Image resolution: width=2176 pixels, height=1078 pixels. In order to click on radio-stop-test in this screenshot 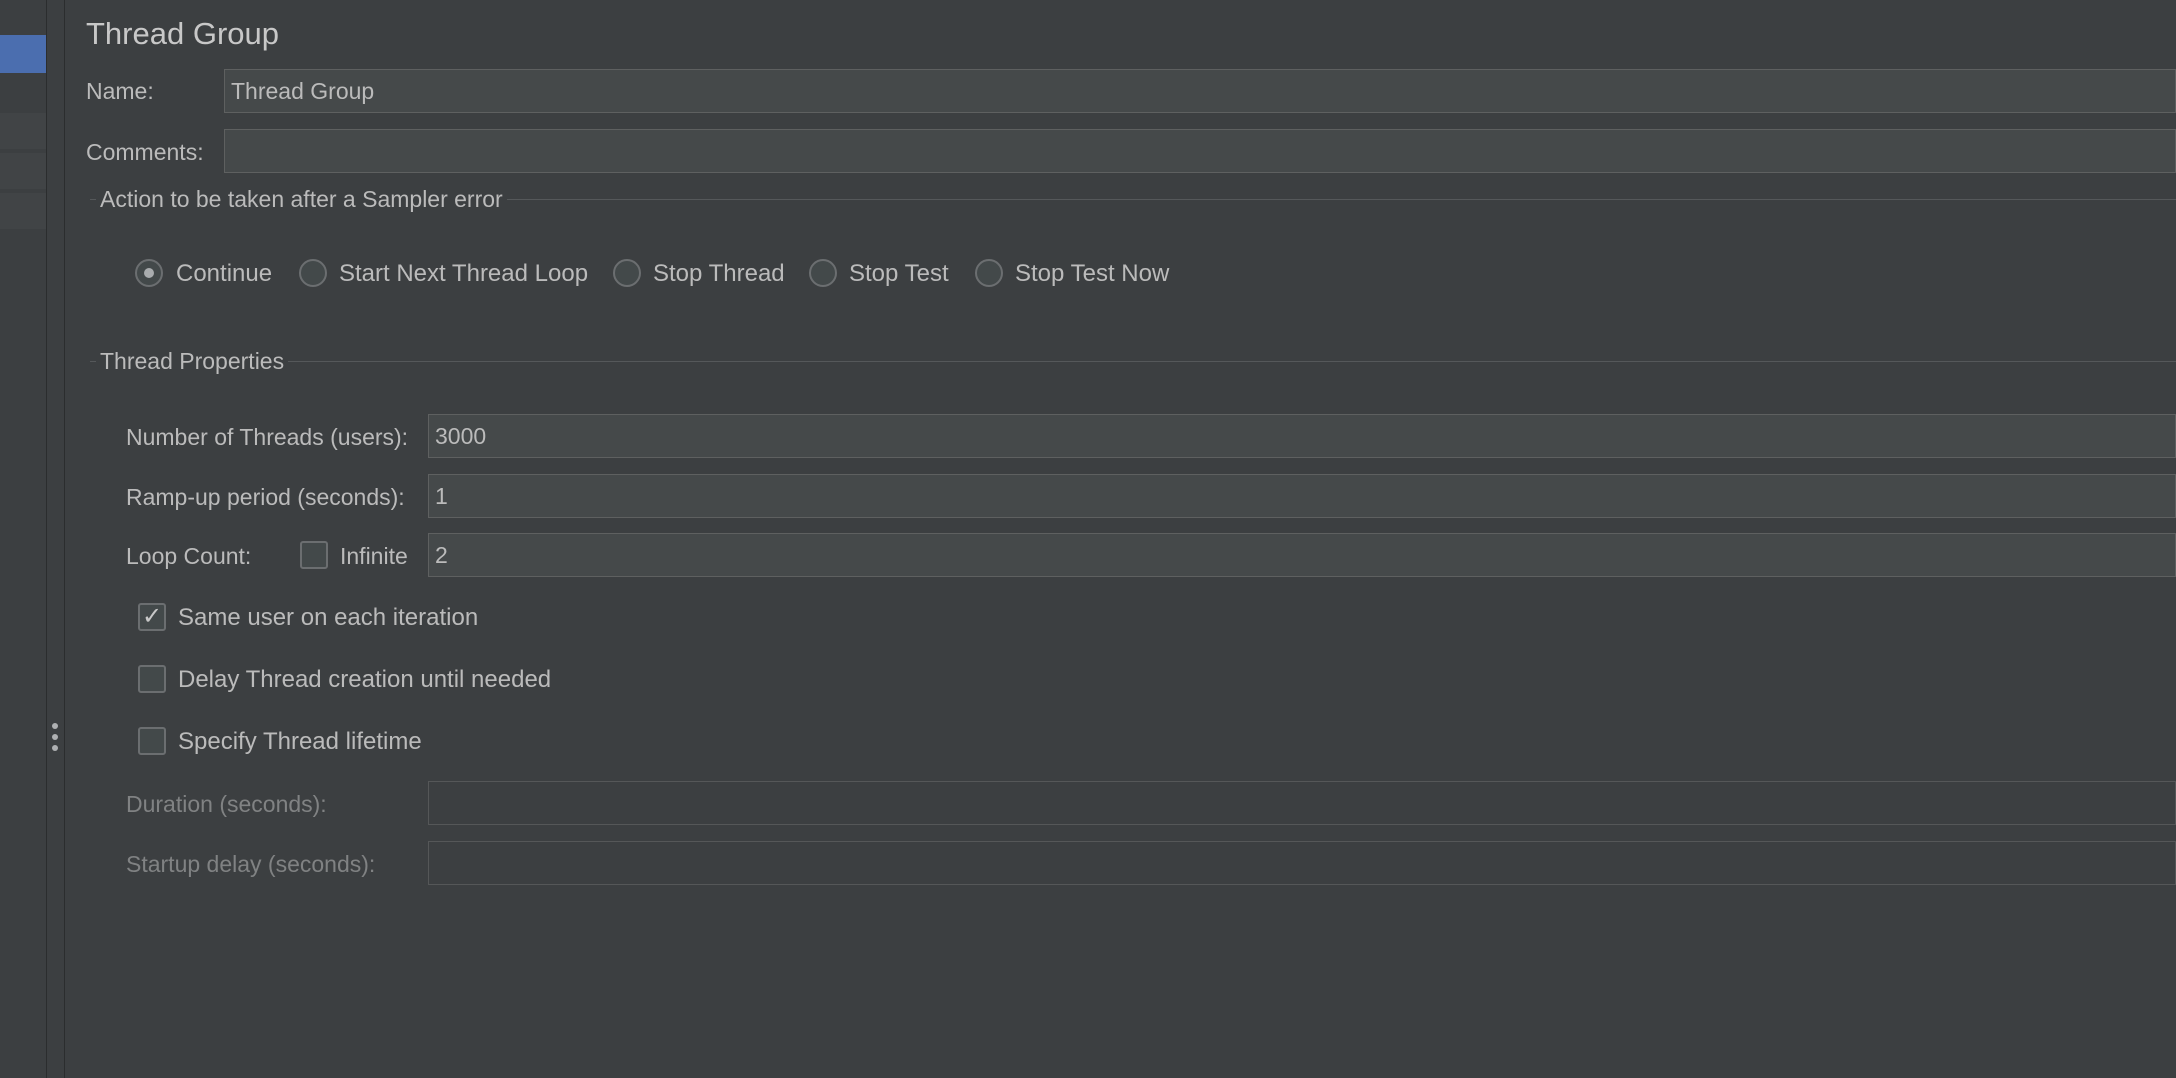, I will do `click(823, 273)`.